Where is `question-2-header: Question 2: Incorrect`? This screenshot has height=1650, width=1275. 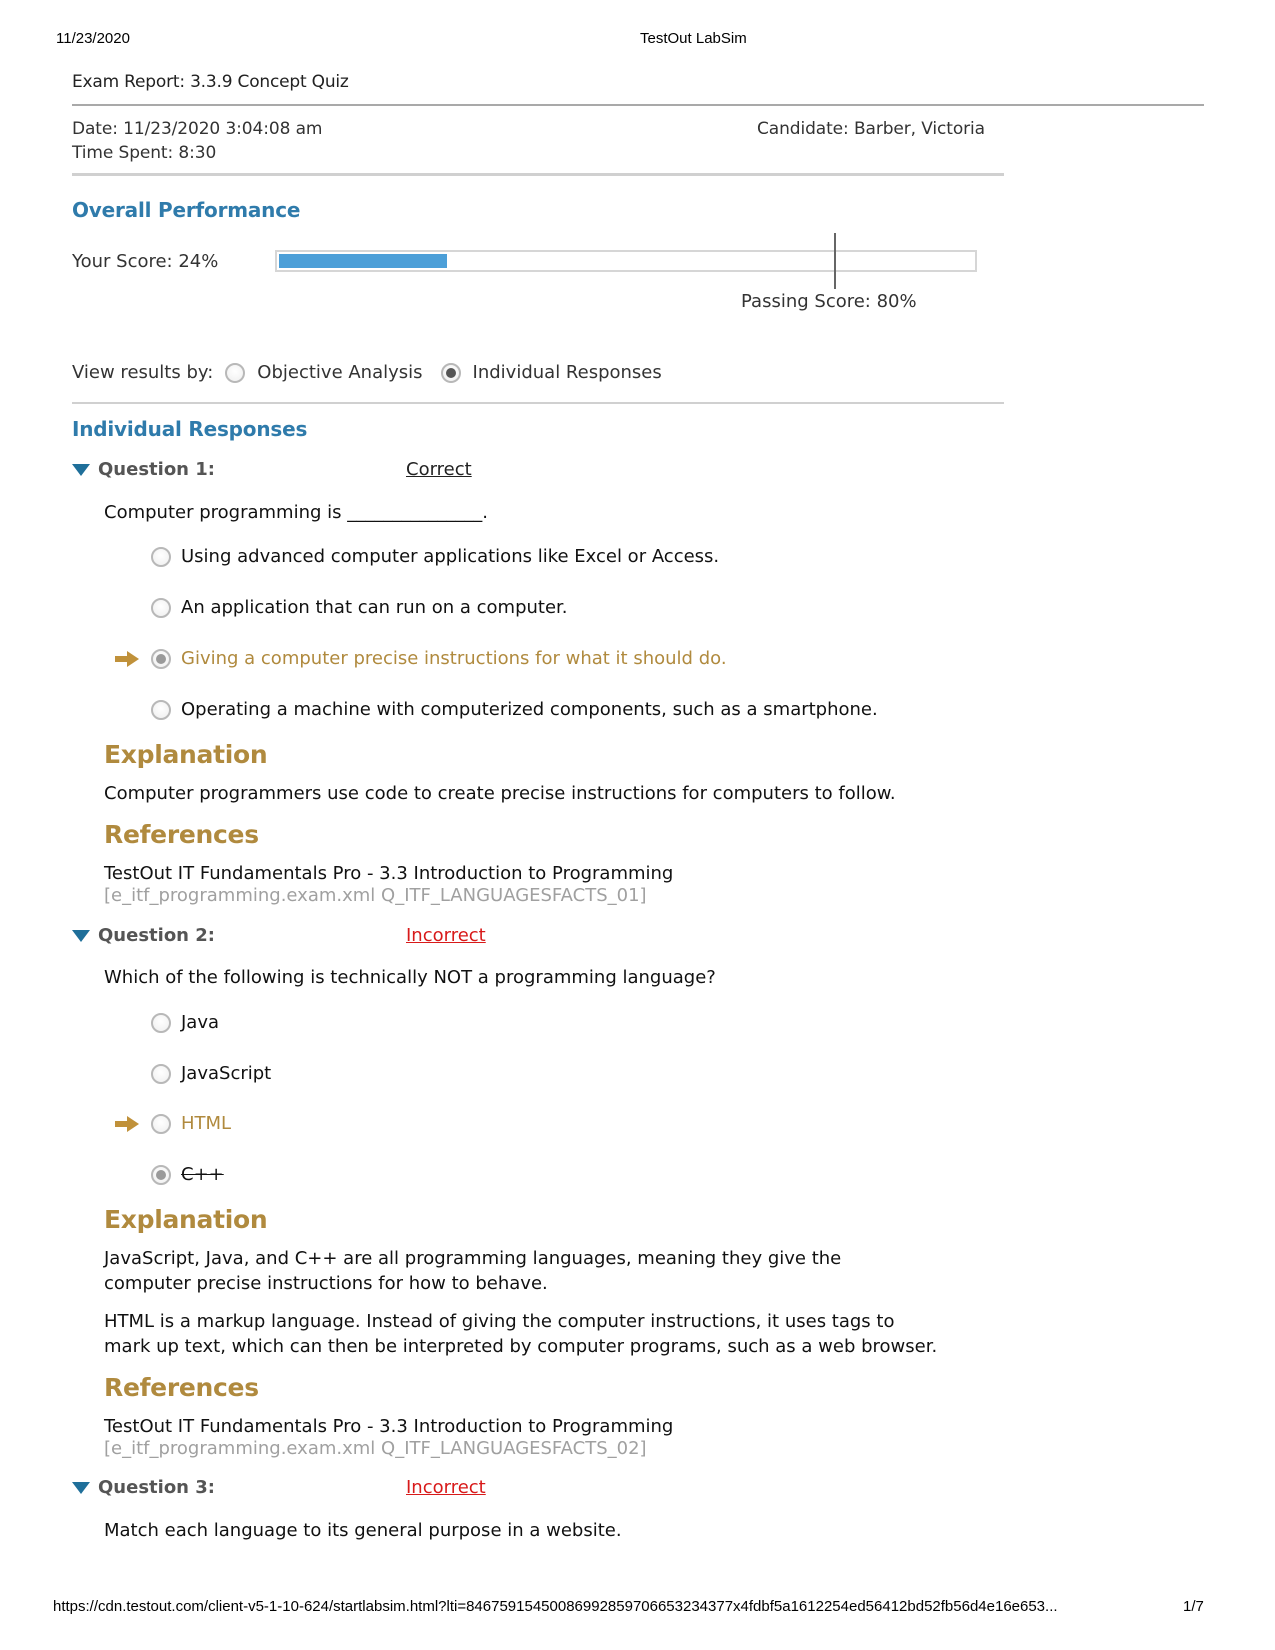 question-2-header: Question 2: Incorrect is located at coordinates (282, 935).